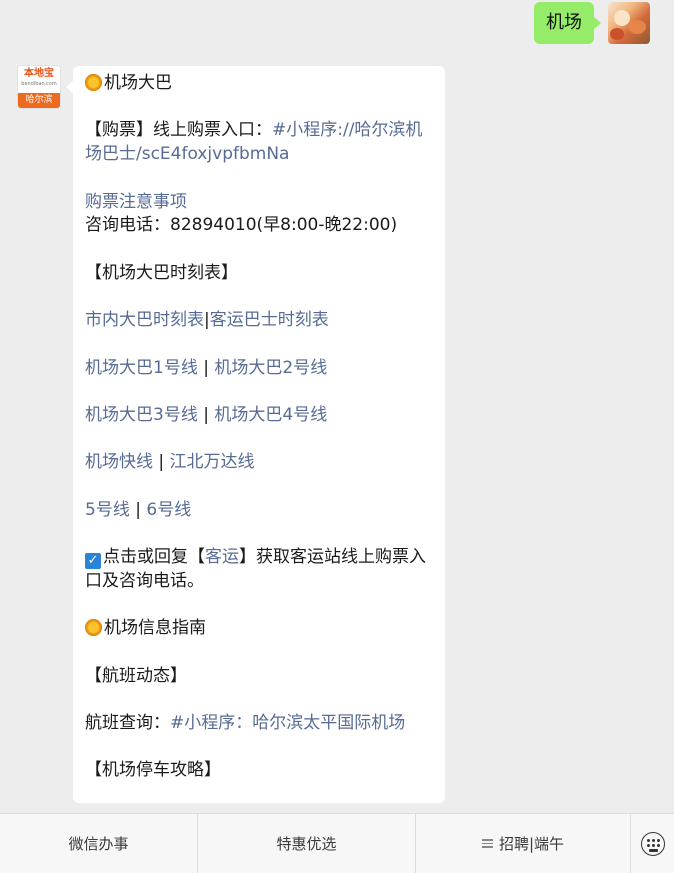 The image size is (674, 873). I want to click on express-line-link: 机场快线, so click(119, 462).